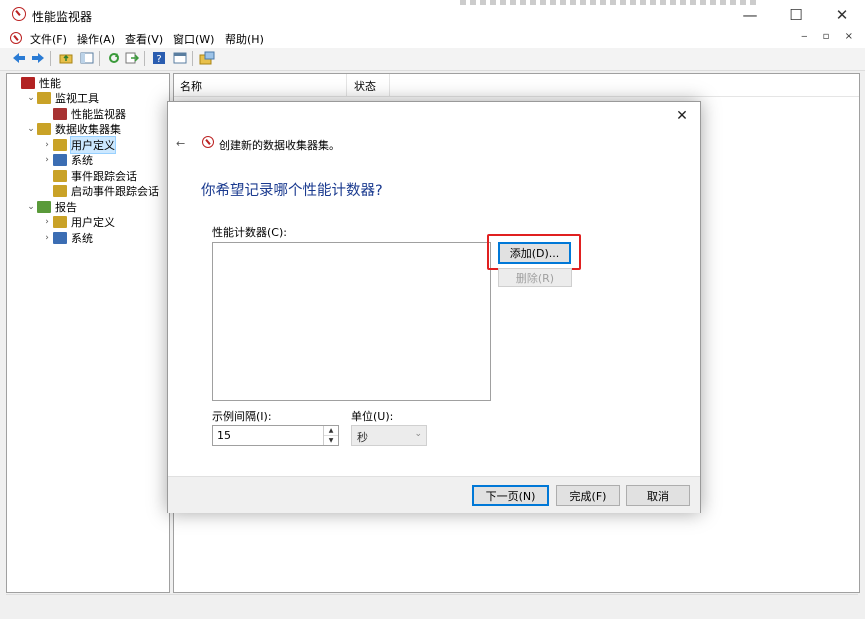  Describe the element at coordinates (179, 58) in the screenshot. I see `properties-icon` at that location.